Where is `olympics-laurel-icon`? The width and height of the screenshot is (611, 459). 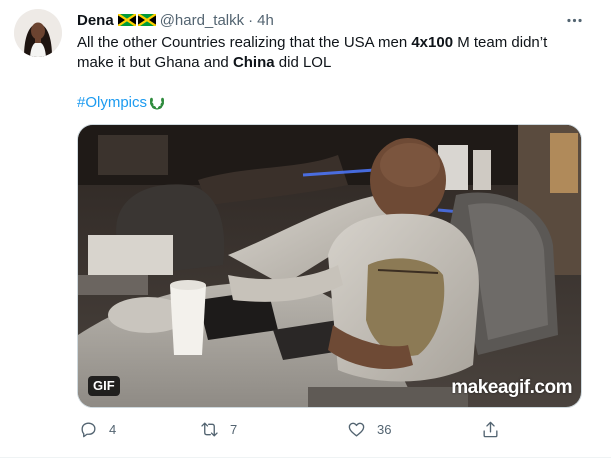
olympics-laurel-icon is located at coordinates (157, 103).